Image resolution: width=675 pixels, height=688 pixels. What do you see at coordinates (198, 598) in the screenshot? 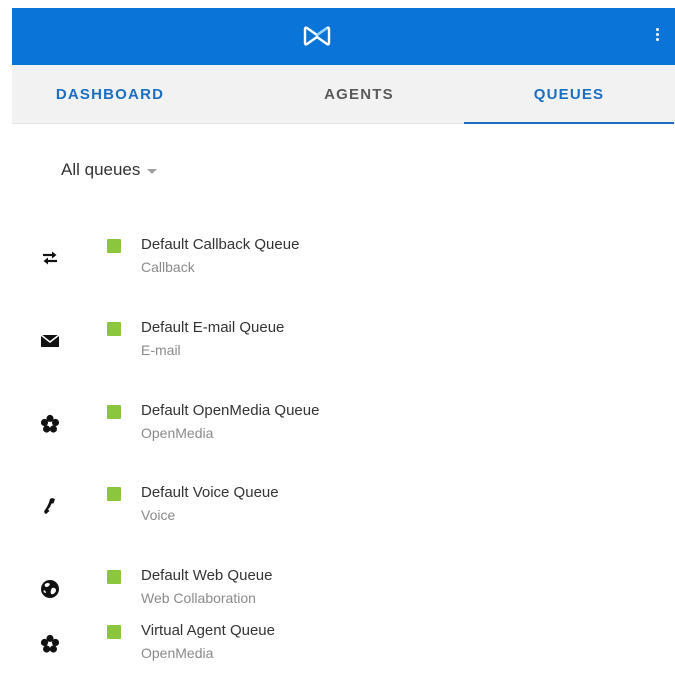
I see `queue-type: Web Collaboration` at bounding box center [198, 598].